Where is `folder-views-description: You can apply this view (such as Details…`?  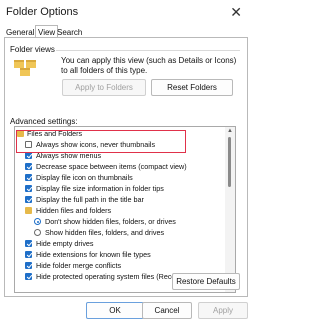
folder-views-description: You can apply this view (such as Details… is located at coordinates (149, 65).